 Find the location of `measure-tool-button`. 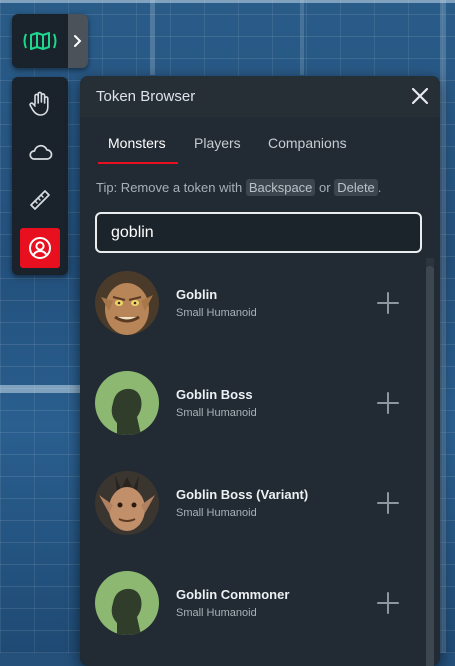

measure-tool-button is located at coordinates (40, 200).